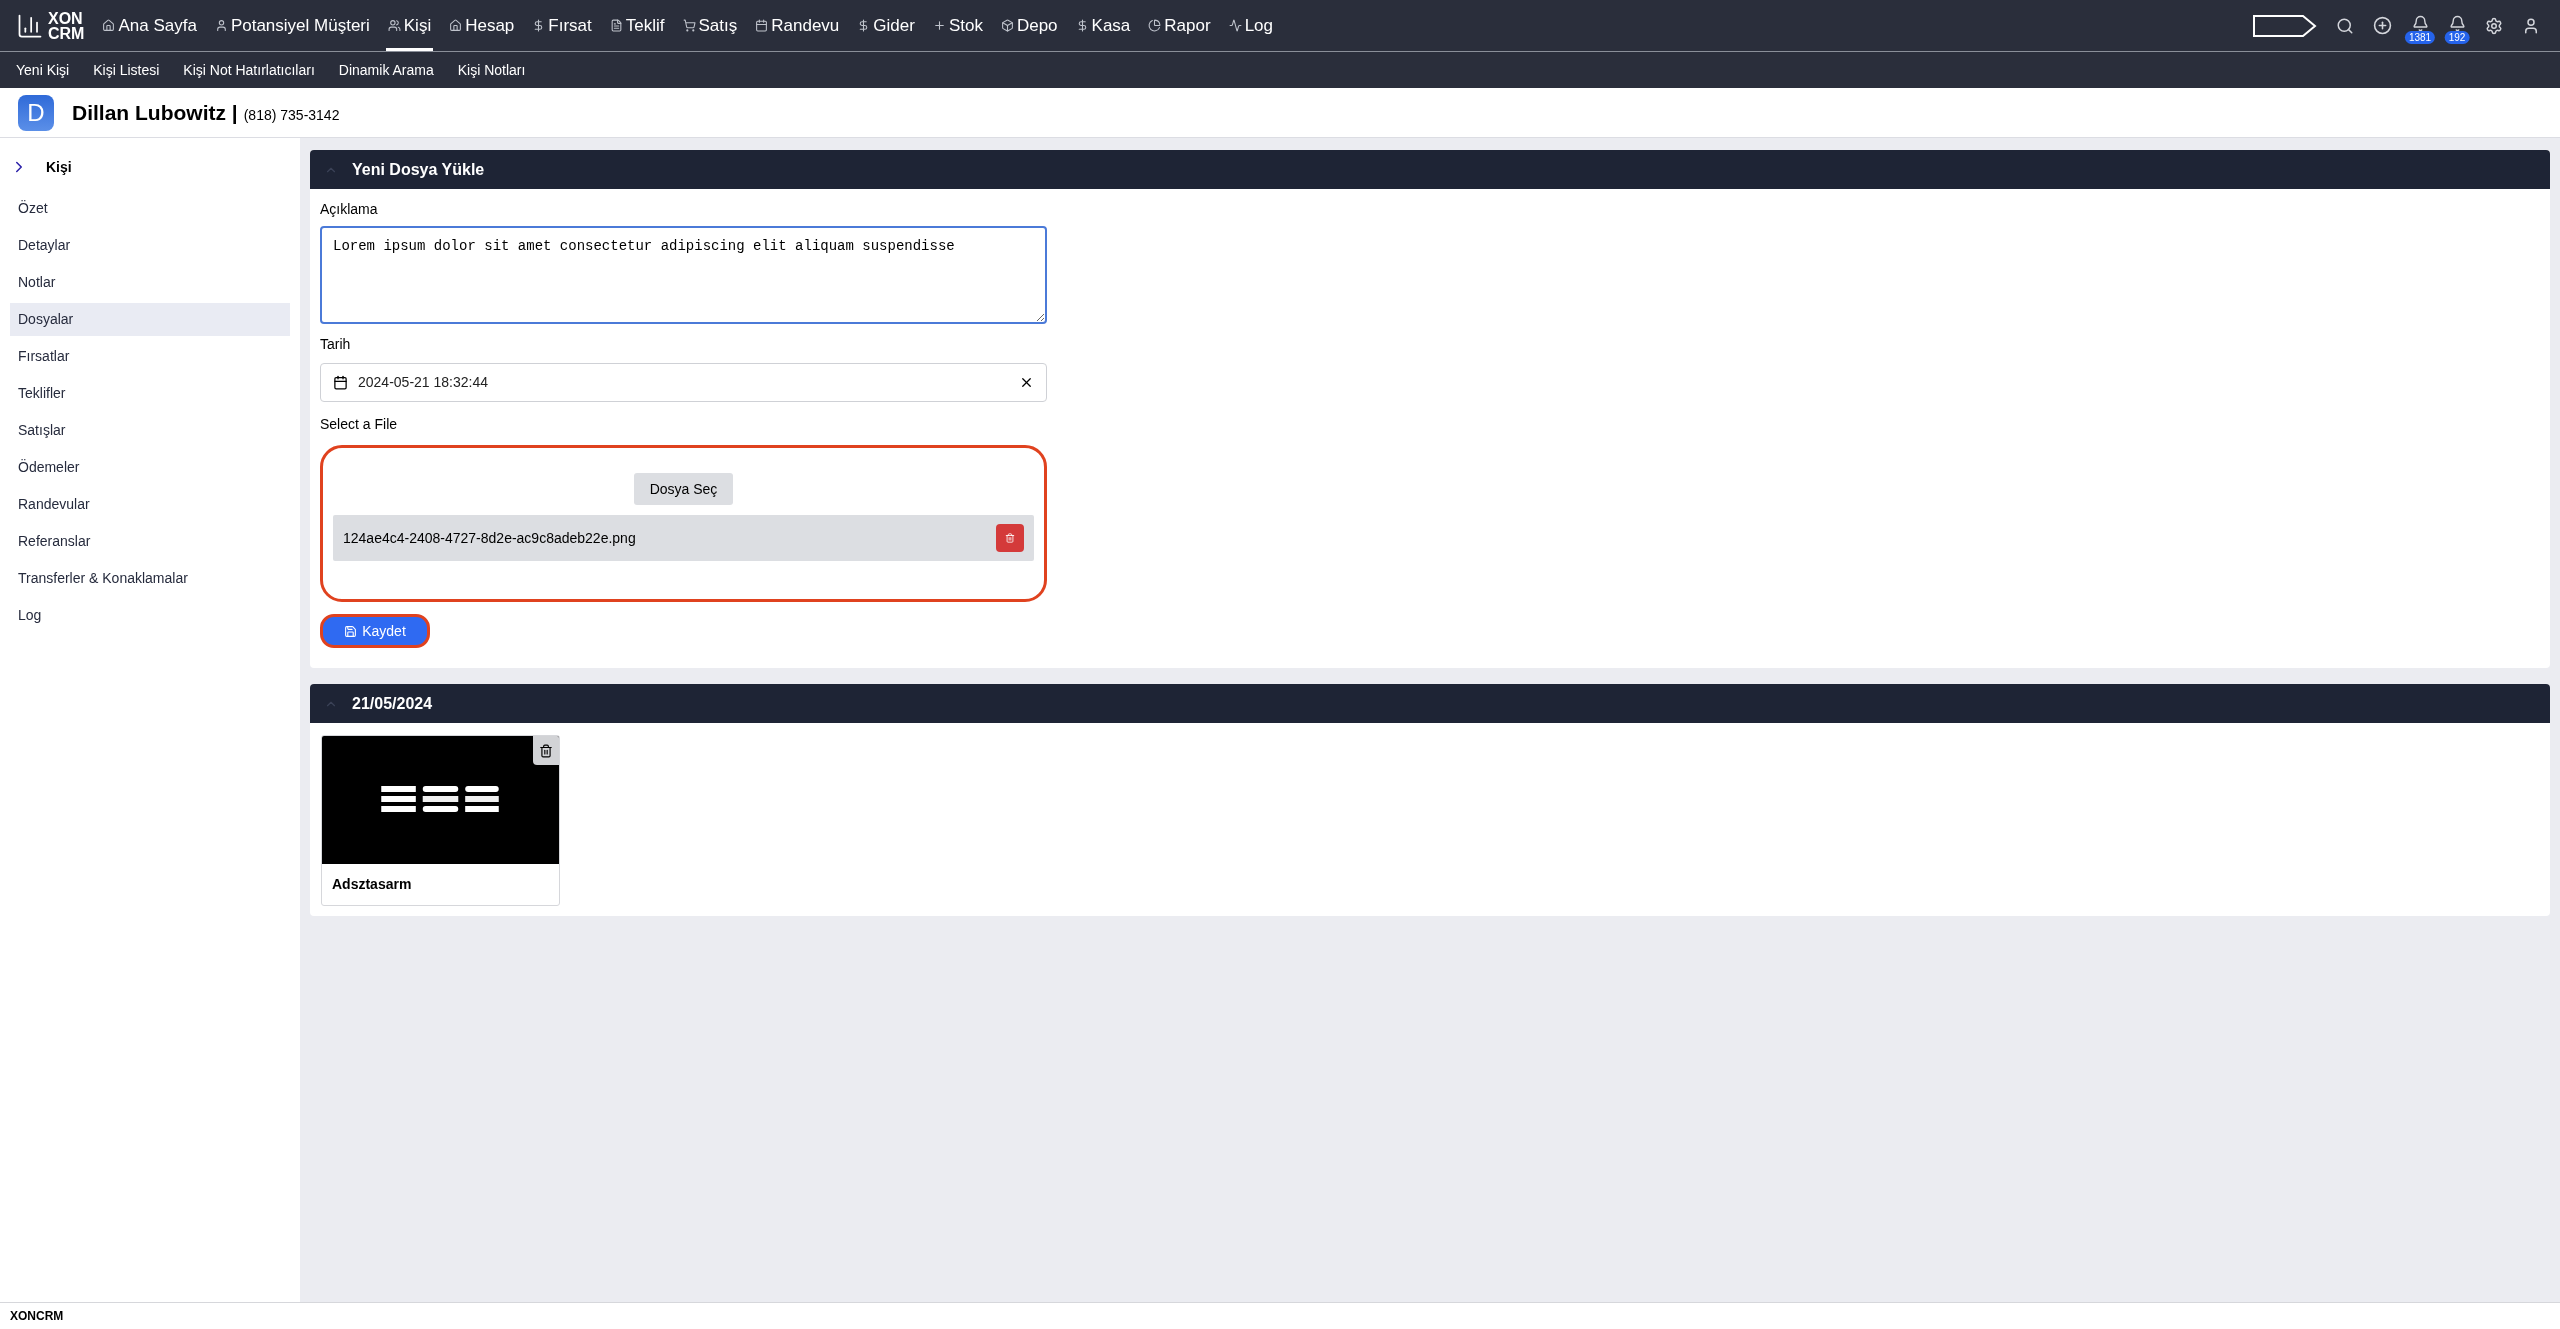  What do you see at coordinates (394, 25) in the screenshot?
I see `users-icon` at bounding box center [394, 25].